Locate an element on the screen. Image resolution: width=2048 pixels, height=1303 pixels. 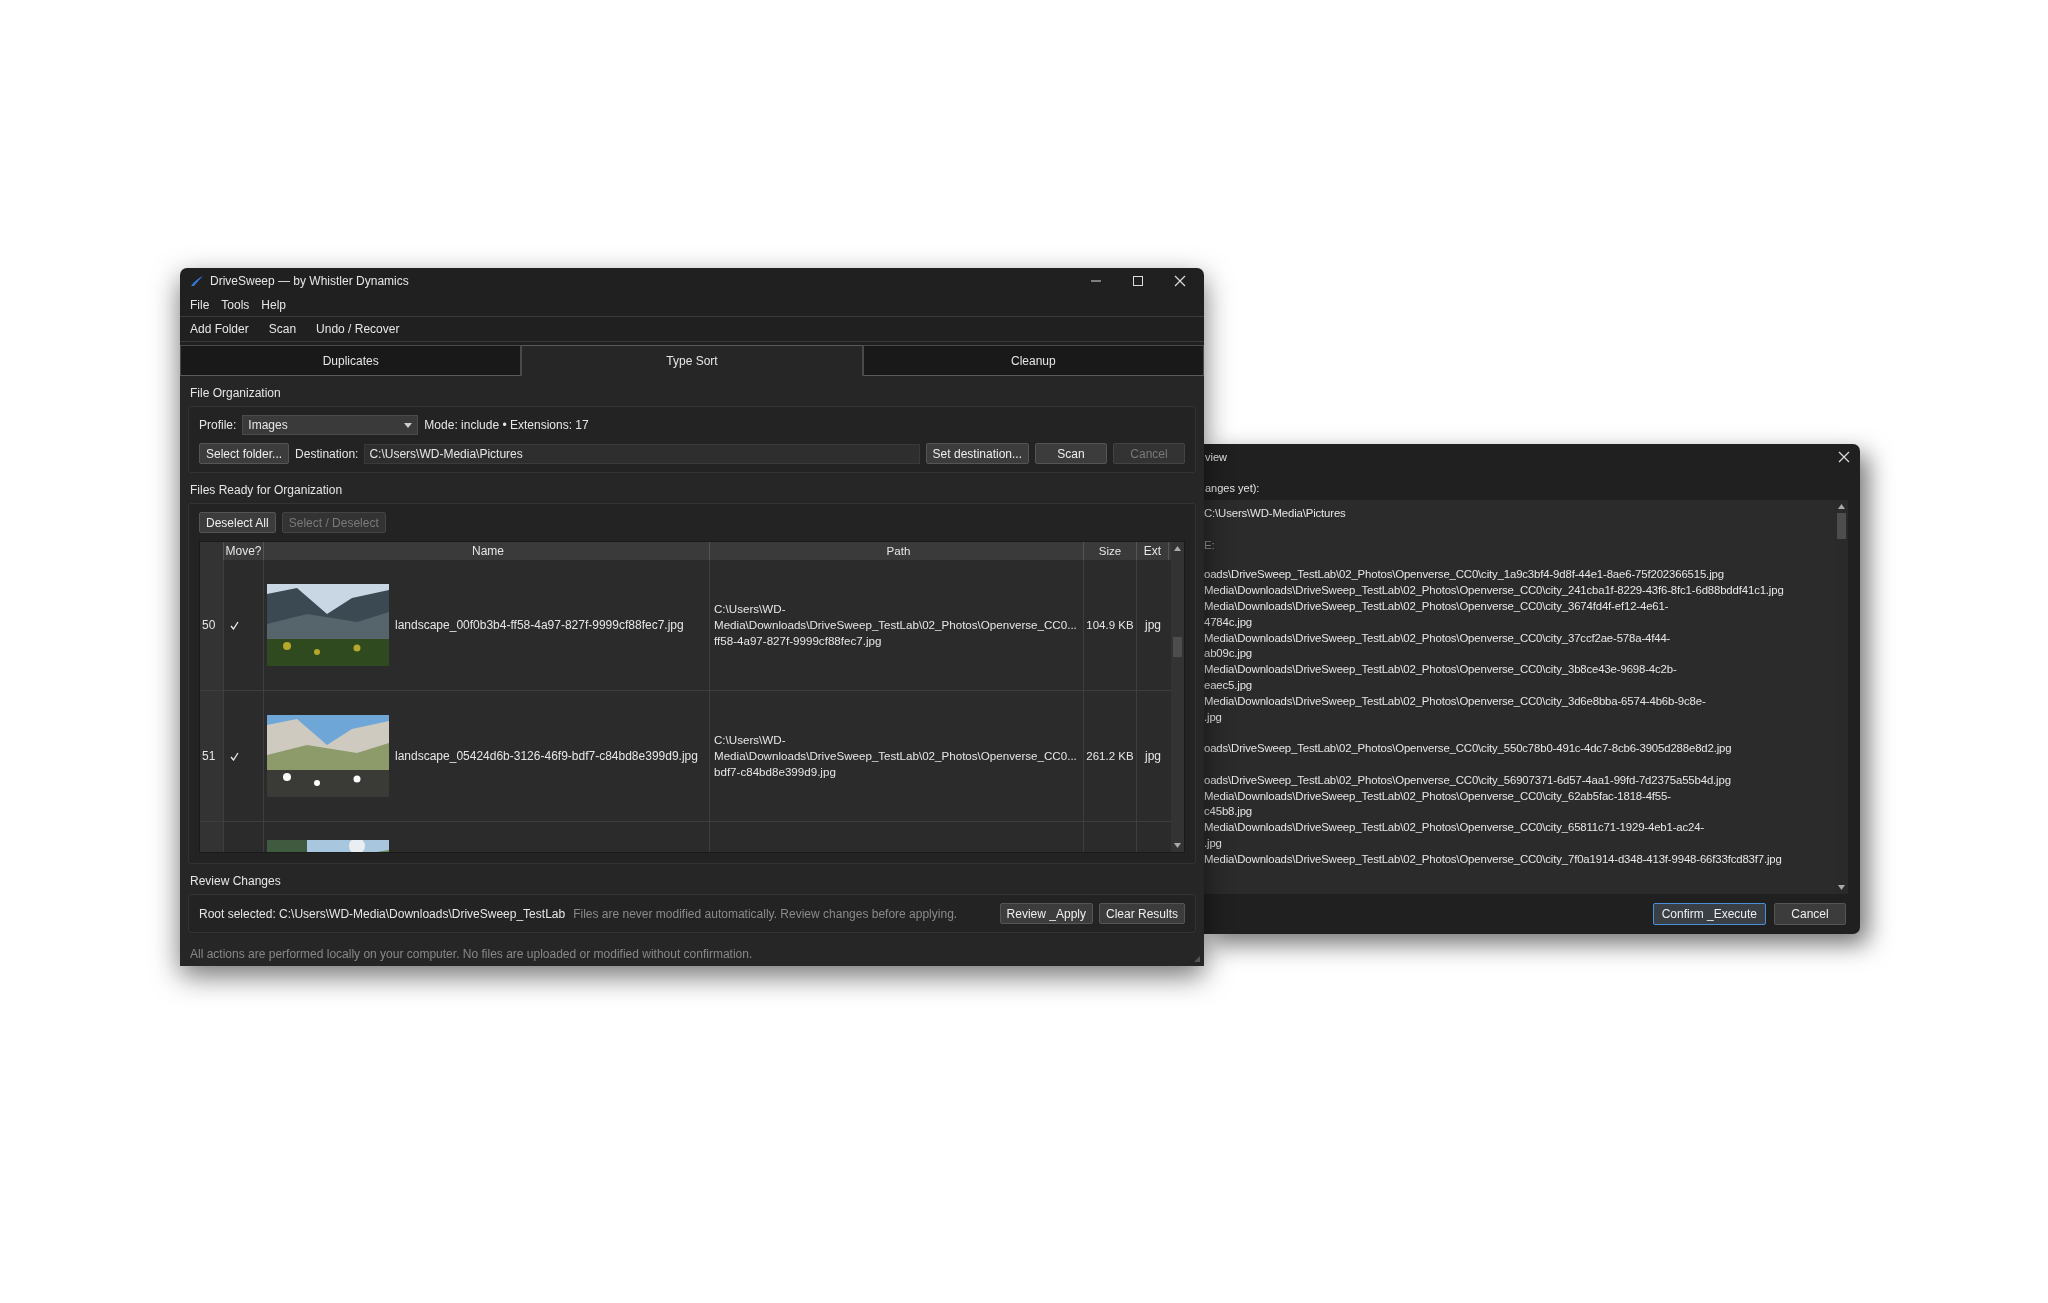
deselect-all-button: Deselect All is located at coordinates (237, 522).